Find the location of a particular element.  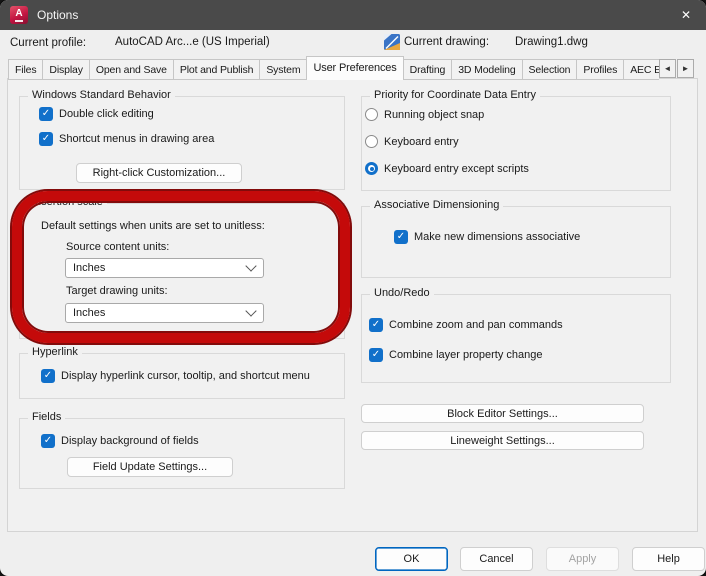

checkbox-row-display-background-of-fields: ✓ Display background of fields is located at coordinates (120, 441).